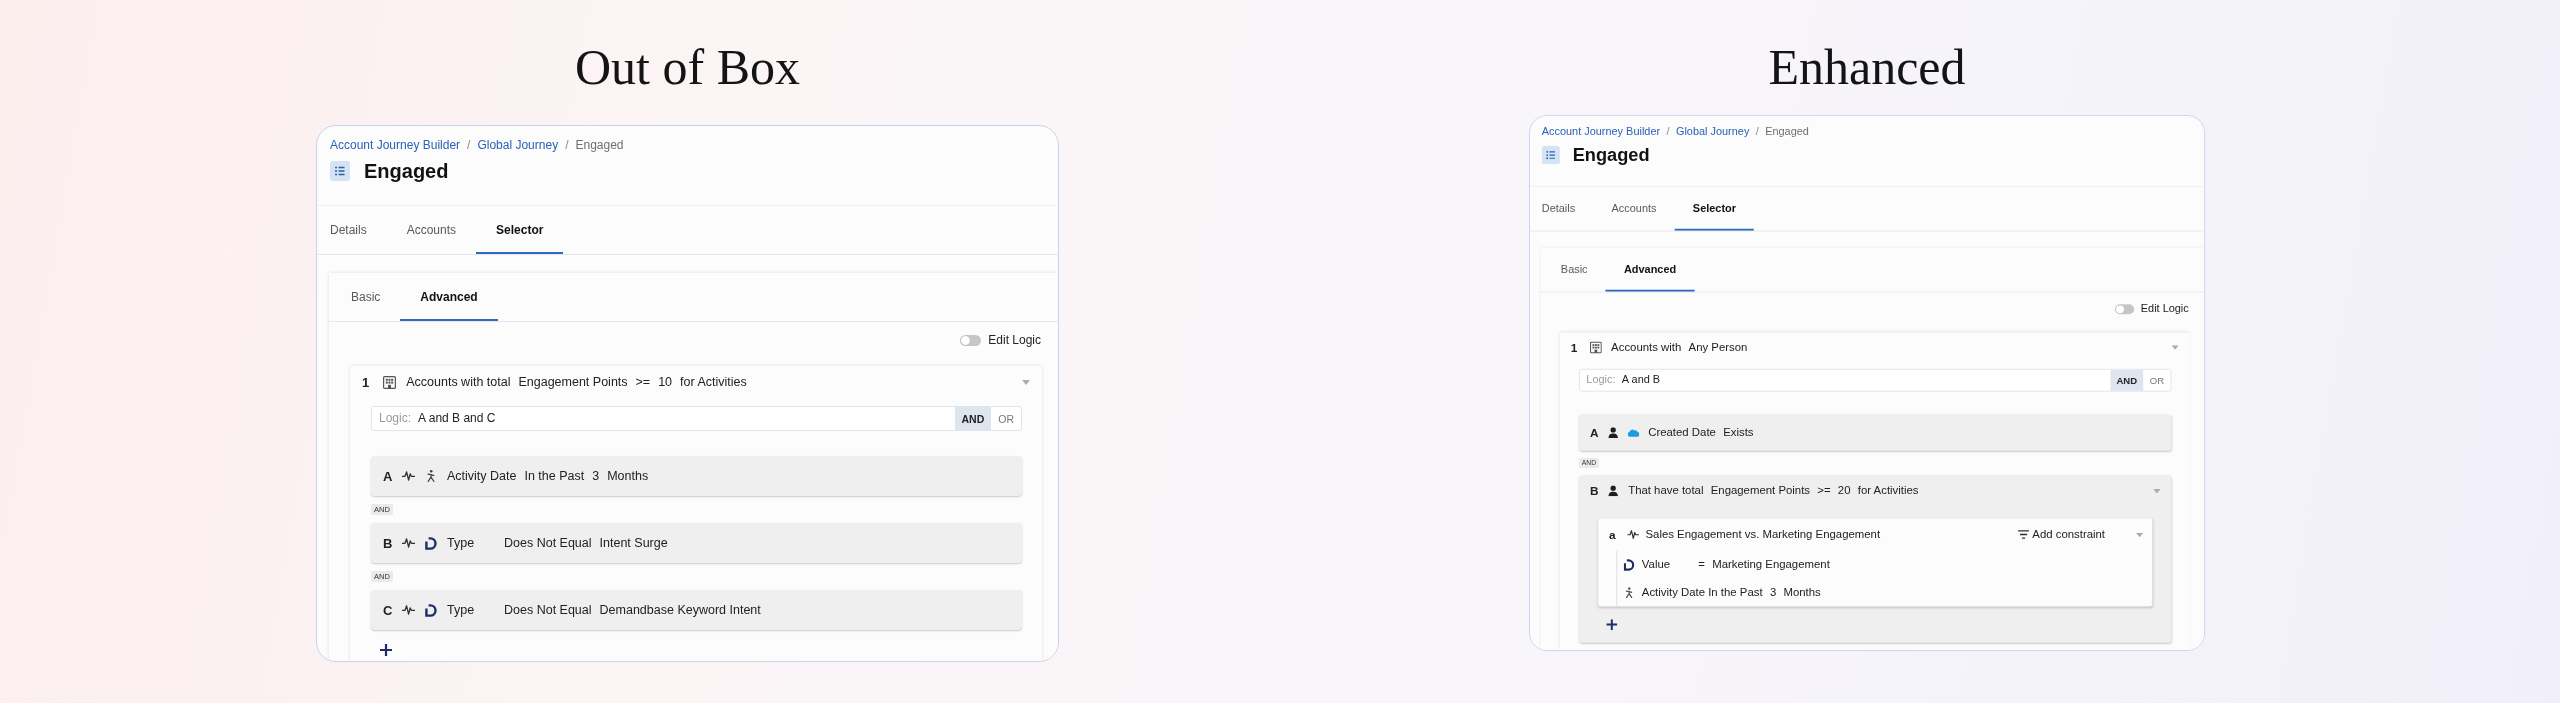 The width and height of the screenshot is (2560, 703). I want to click on condition-term: Intent Surge, so click(633, 543).